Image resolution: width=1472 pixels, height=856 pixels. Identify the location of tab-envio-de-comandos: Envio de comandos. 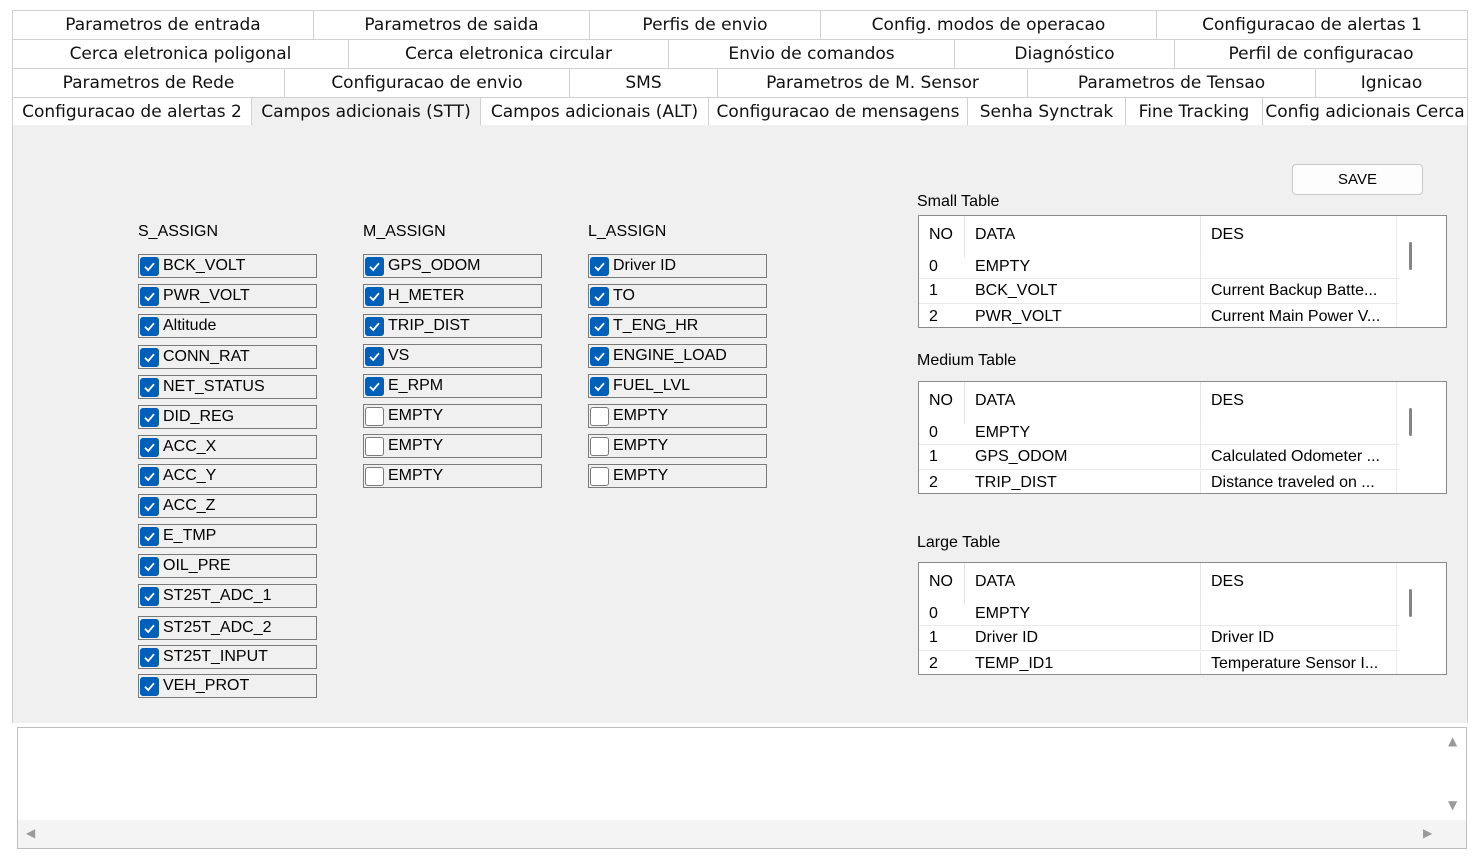
(811, 53).